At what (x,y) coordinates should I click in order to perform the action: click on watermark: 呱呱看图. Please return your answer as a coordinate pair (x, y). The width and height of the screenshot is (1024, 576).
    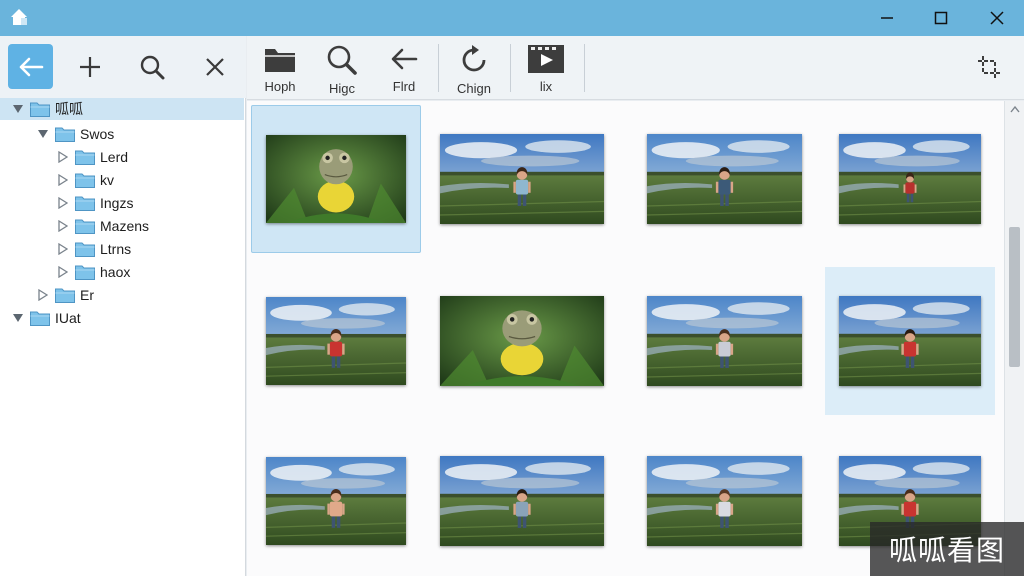
    Looking at the image, I should click on (947, 549).